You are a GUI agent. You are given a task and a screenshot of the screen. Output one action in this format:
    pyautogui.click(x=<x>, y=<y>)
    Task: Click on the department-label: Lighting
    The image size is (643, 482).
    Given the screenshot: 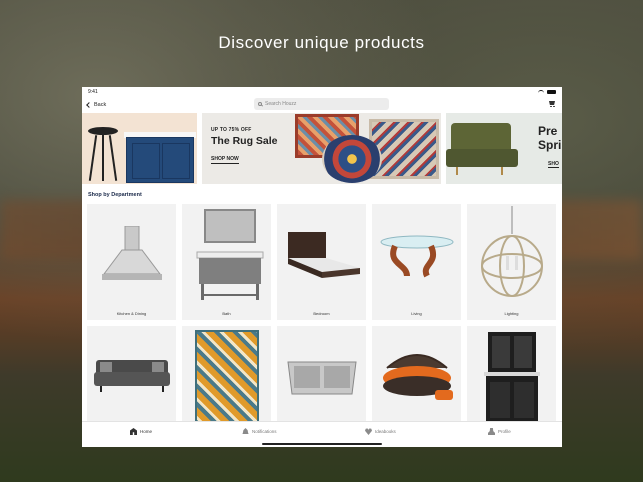 What is the action you would take?
    pyautogui.click(x=511, y=313)
    